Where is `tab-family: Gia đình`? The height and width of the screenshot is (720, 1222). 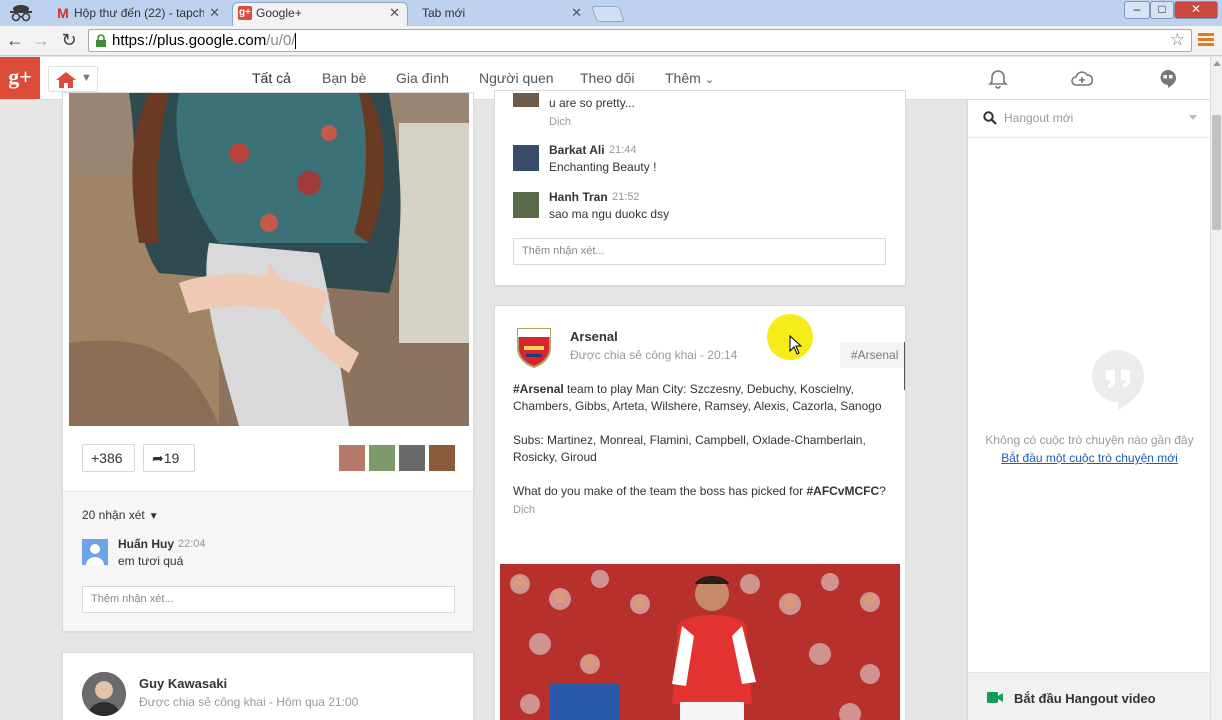
tab-family: Gia đình is located at coordinates (422, 78).